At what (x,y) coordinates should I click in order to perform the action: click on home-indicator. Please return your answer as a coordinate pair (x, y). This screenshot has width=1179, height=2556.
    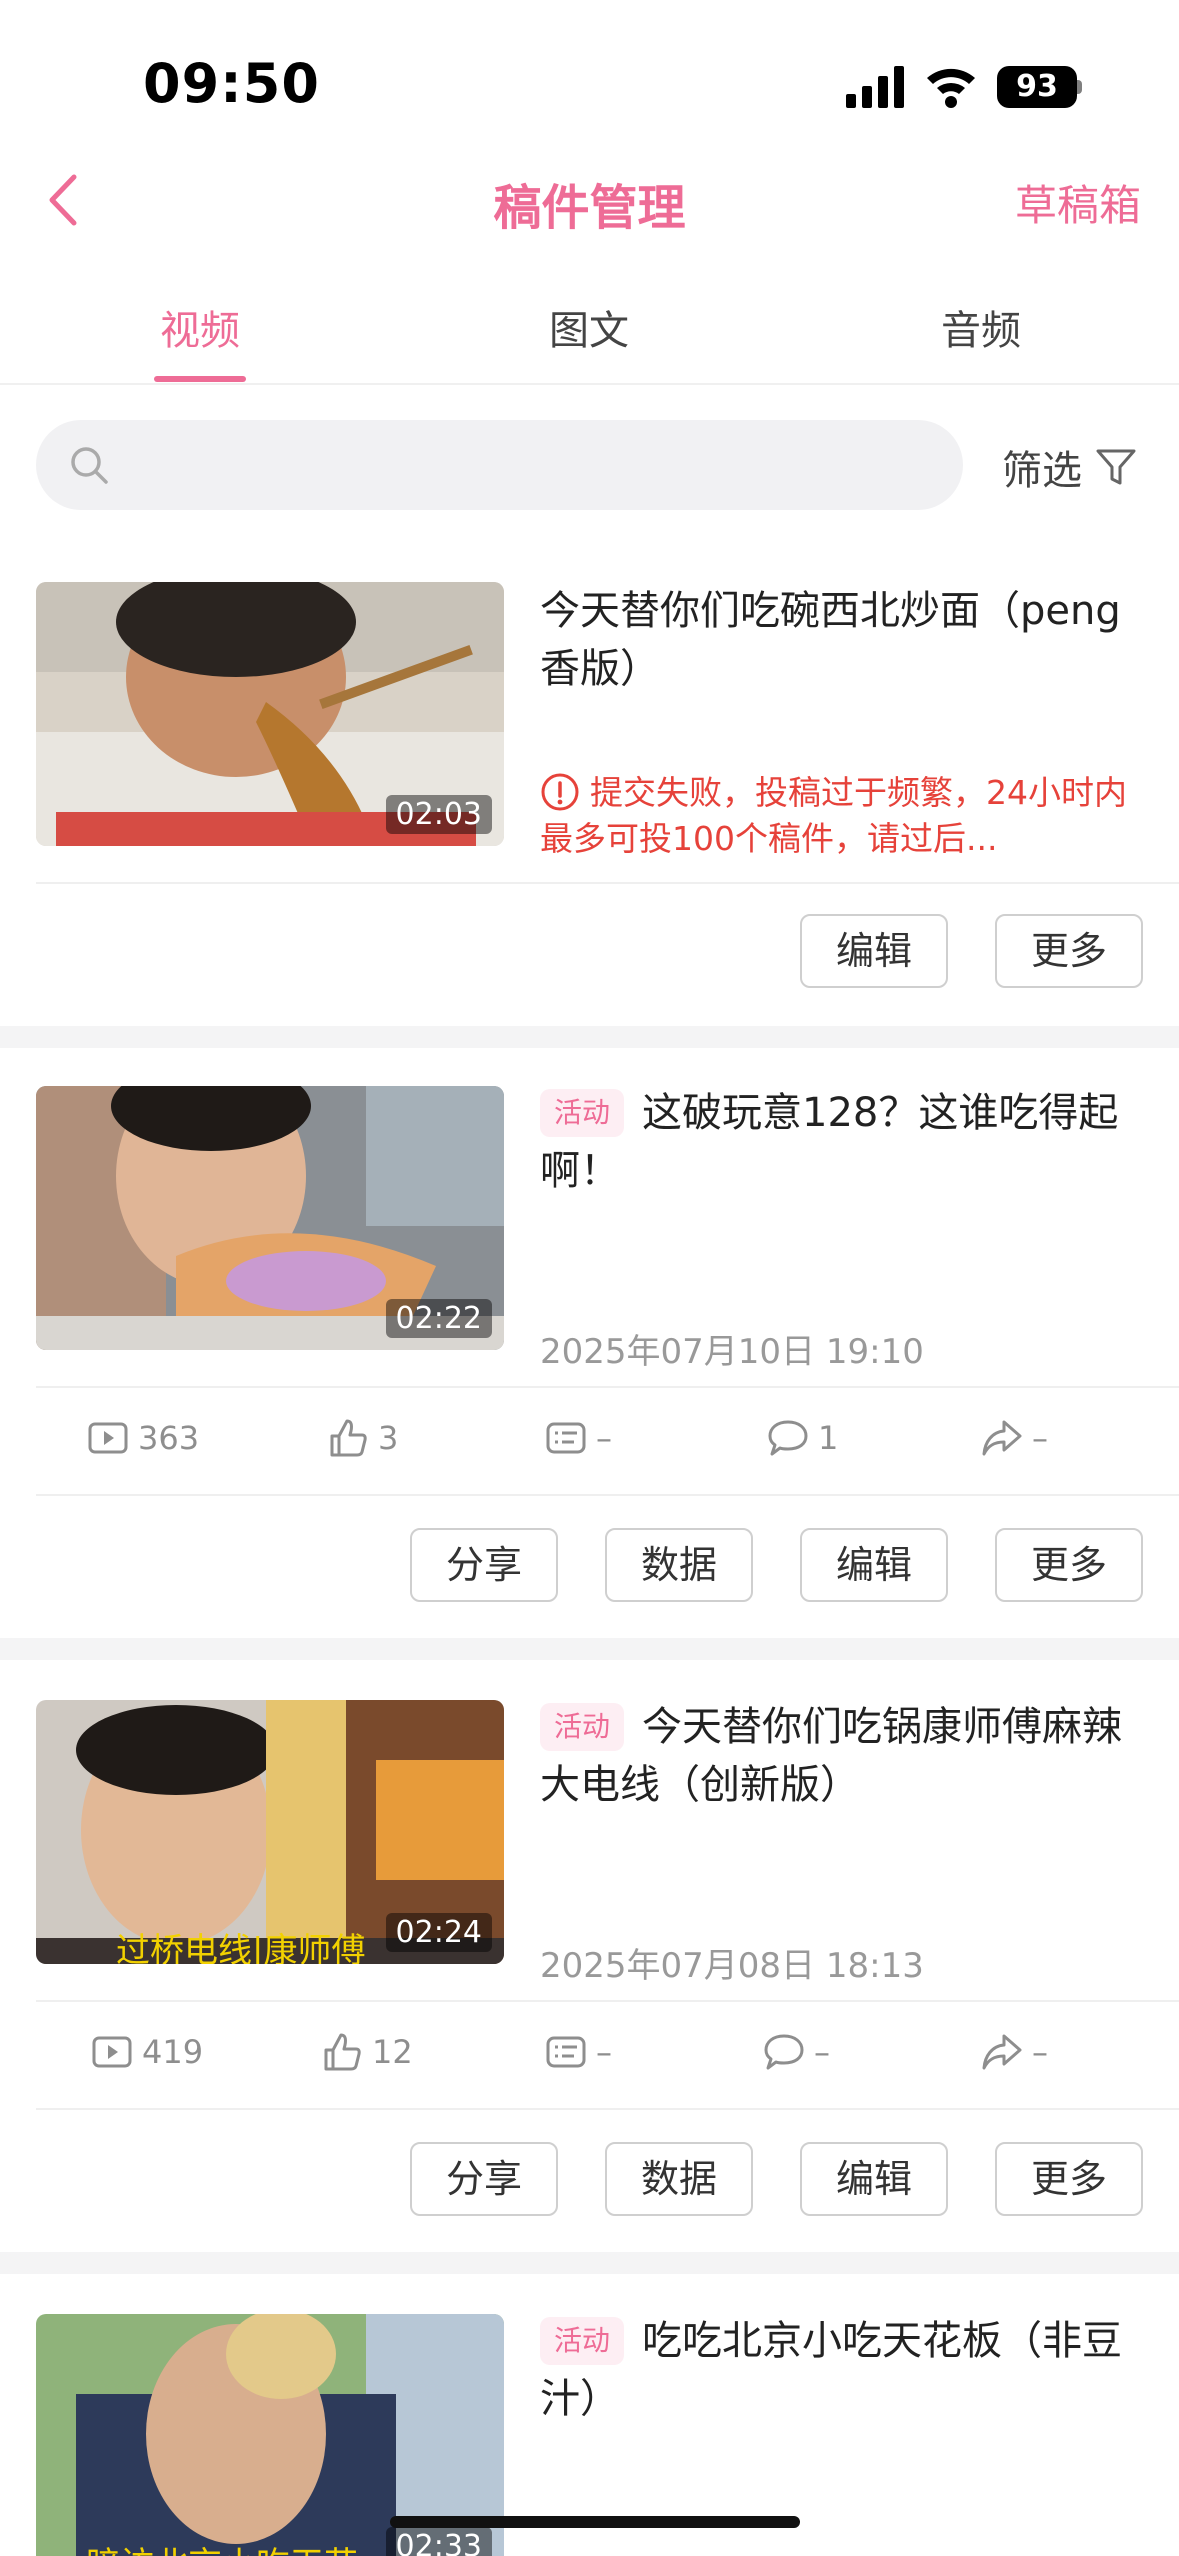
    Looking at the image, I should click on (595, 2522).